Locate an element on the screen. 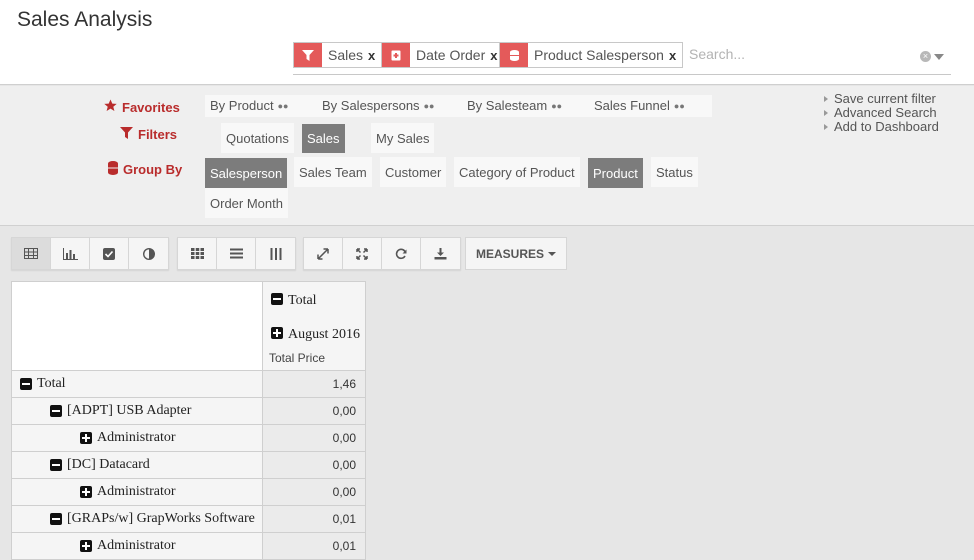 This screenshot has width=974, height=560. row-label: [GRAPs/w] GrapWorks Software is located at coordinates (161, 518).